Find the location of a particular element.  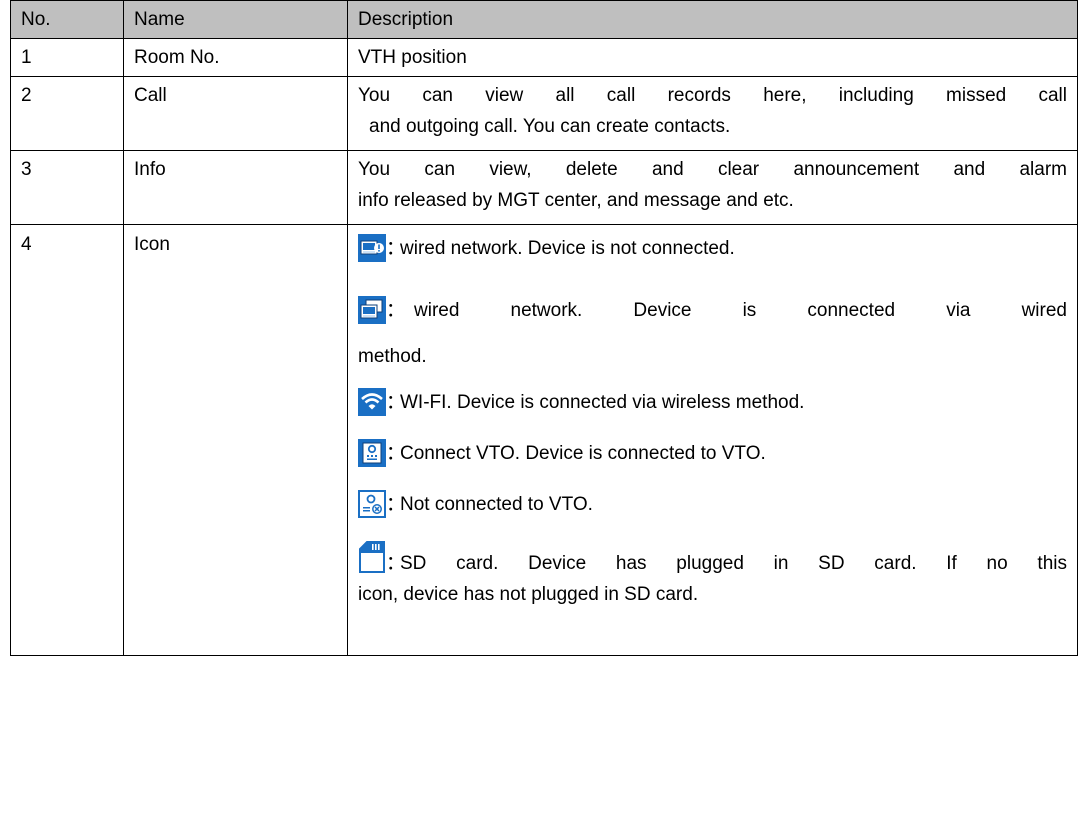

wifi-icon is located at coordinates (372, 402).